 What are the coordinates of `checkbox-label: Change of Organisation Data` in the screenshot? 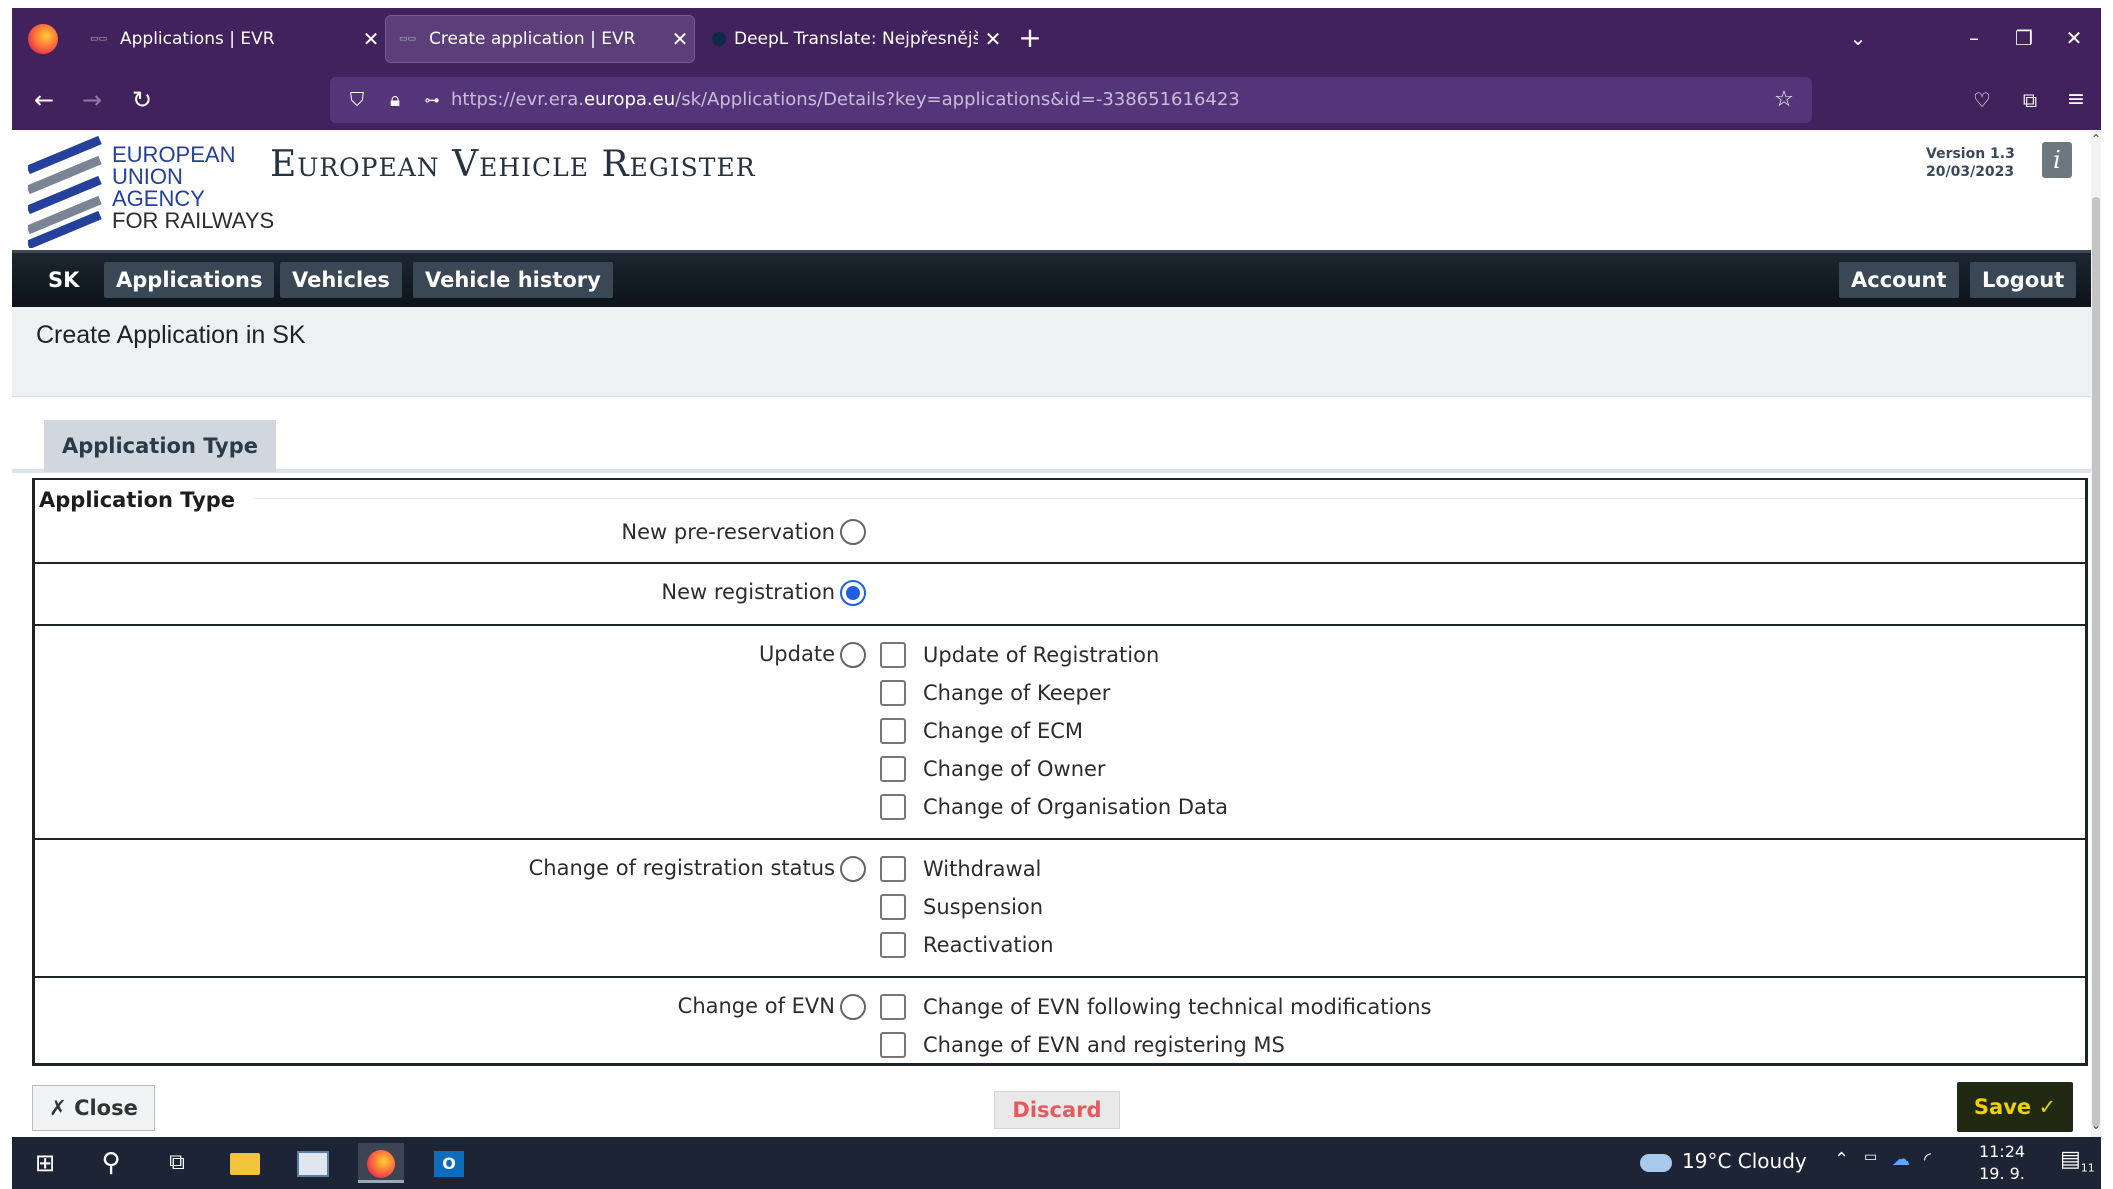 It's located at (1075, 807).